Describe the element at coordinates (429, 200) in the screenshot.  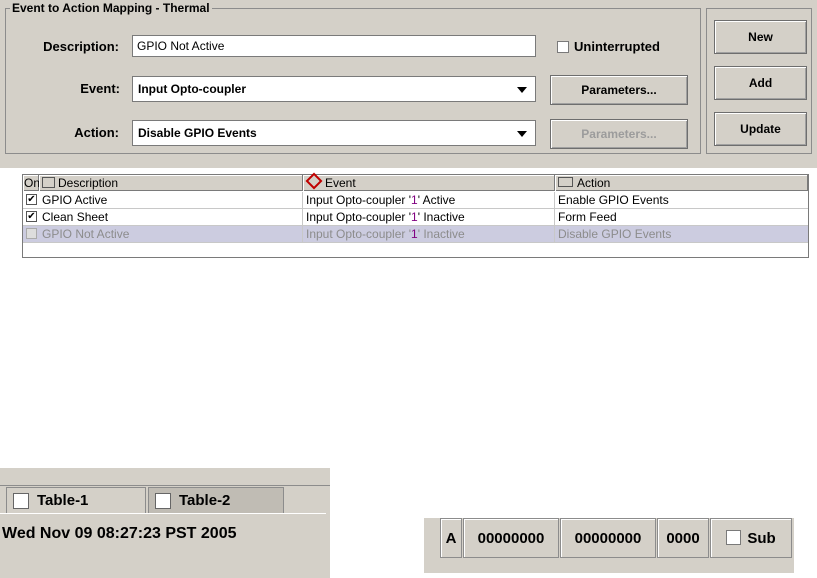
I see `row-event: Input Opto-coupler '1' Active` at that location.